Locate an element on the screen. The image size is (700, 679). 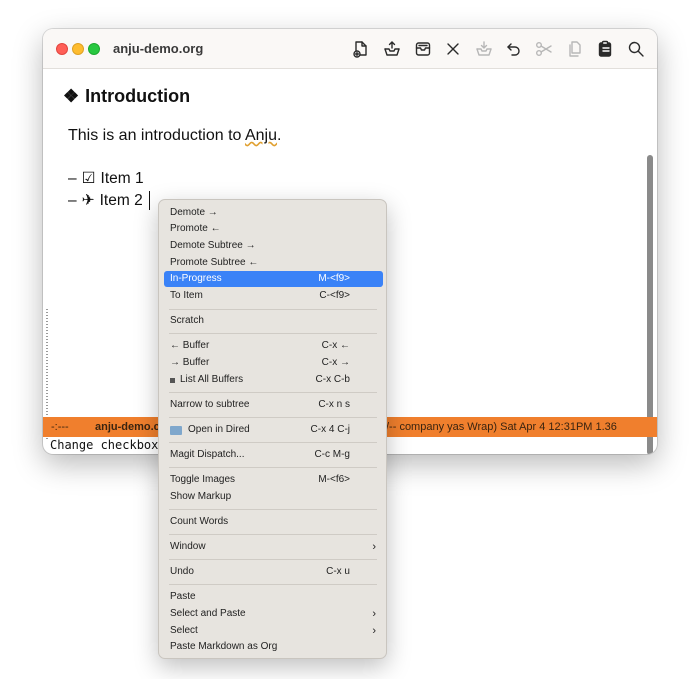
undo-button is located at coordinates (514, 49).